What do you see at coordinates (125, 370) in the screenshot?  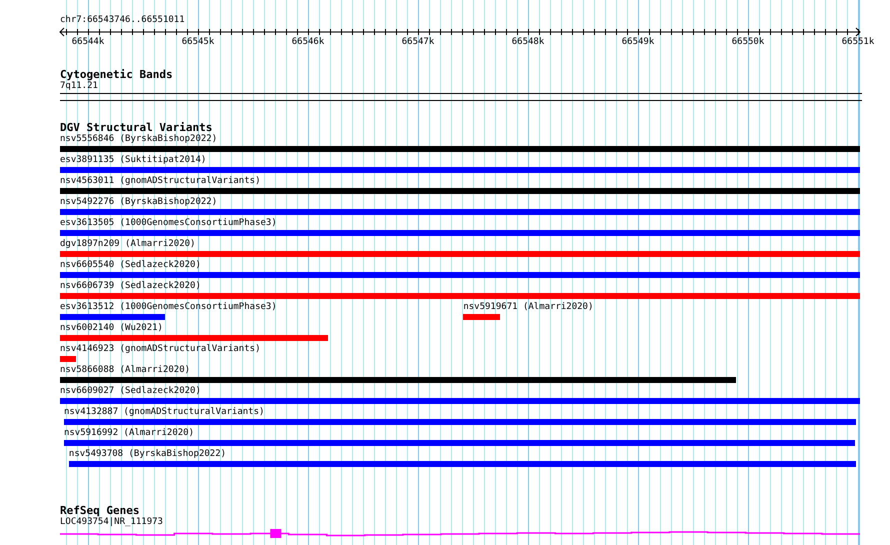 I see `variant-label: nsv5866088 (Almarri2020)` at bounding box center [125, 370].